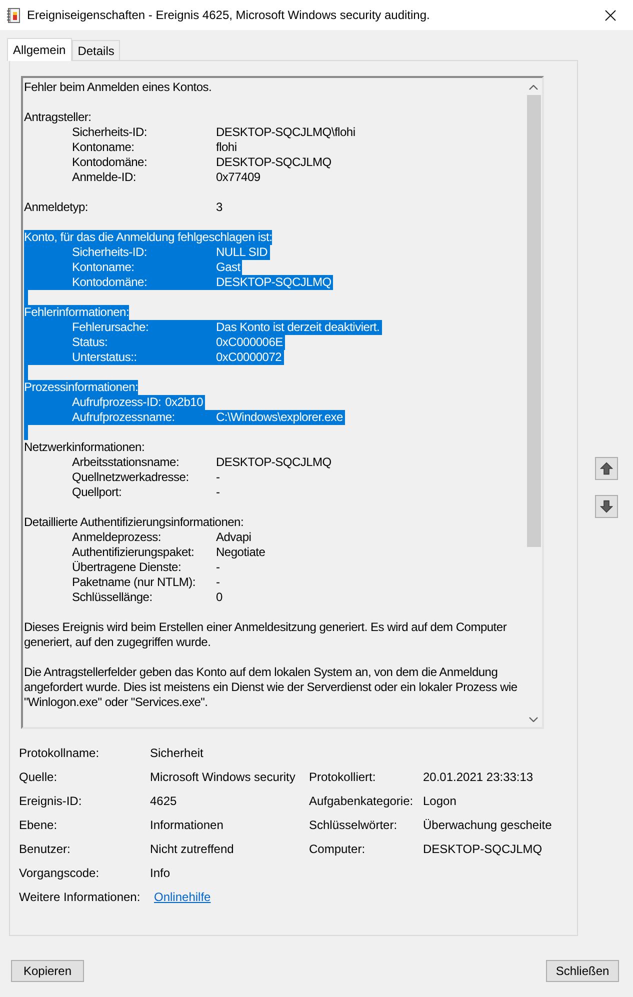 This screenshot has width=633, height=997. I want to click on arrow-down-icon, so click(606, 506).